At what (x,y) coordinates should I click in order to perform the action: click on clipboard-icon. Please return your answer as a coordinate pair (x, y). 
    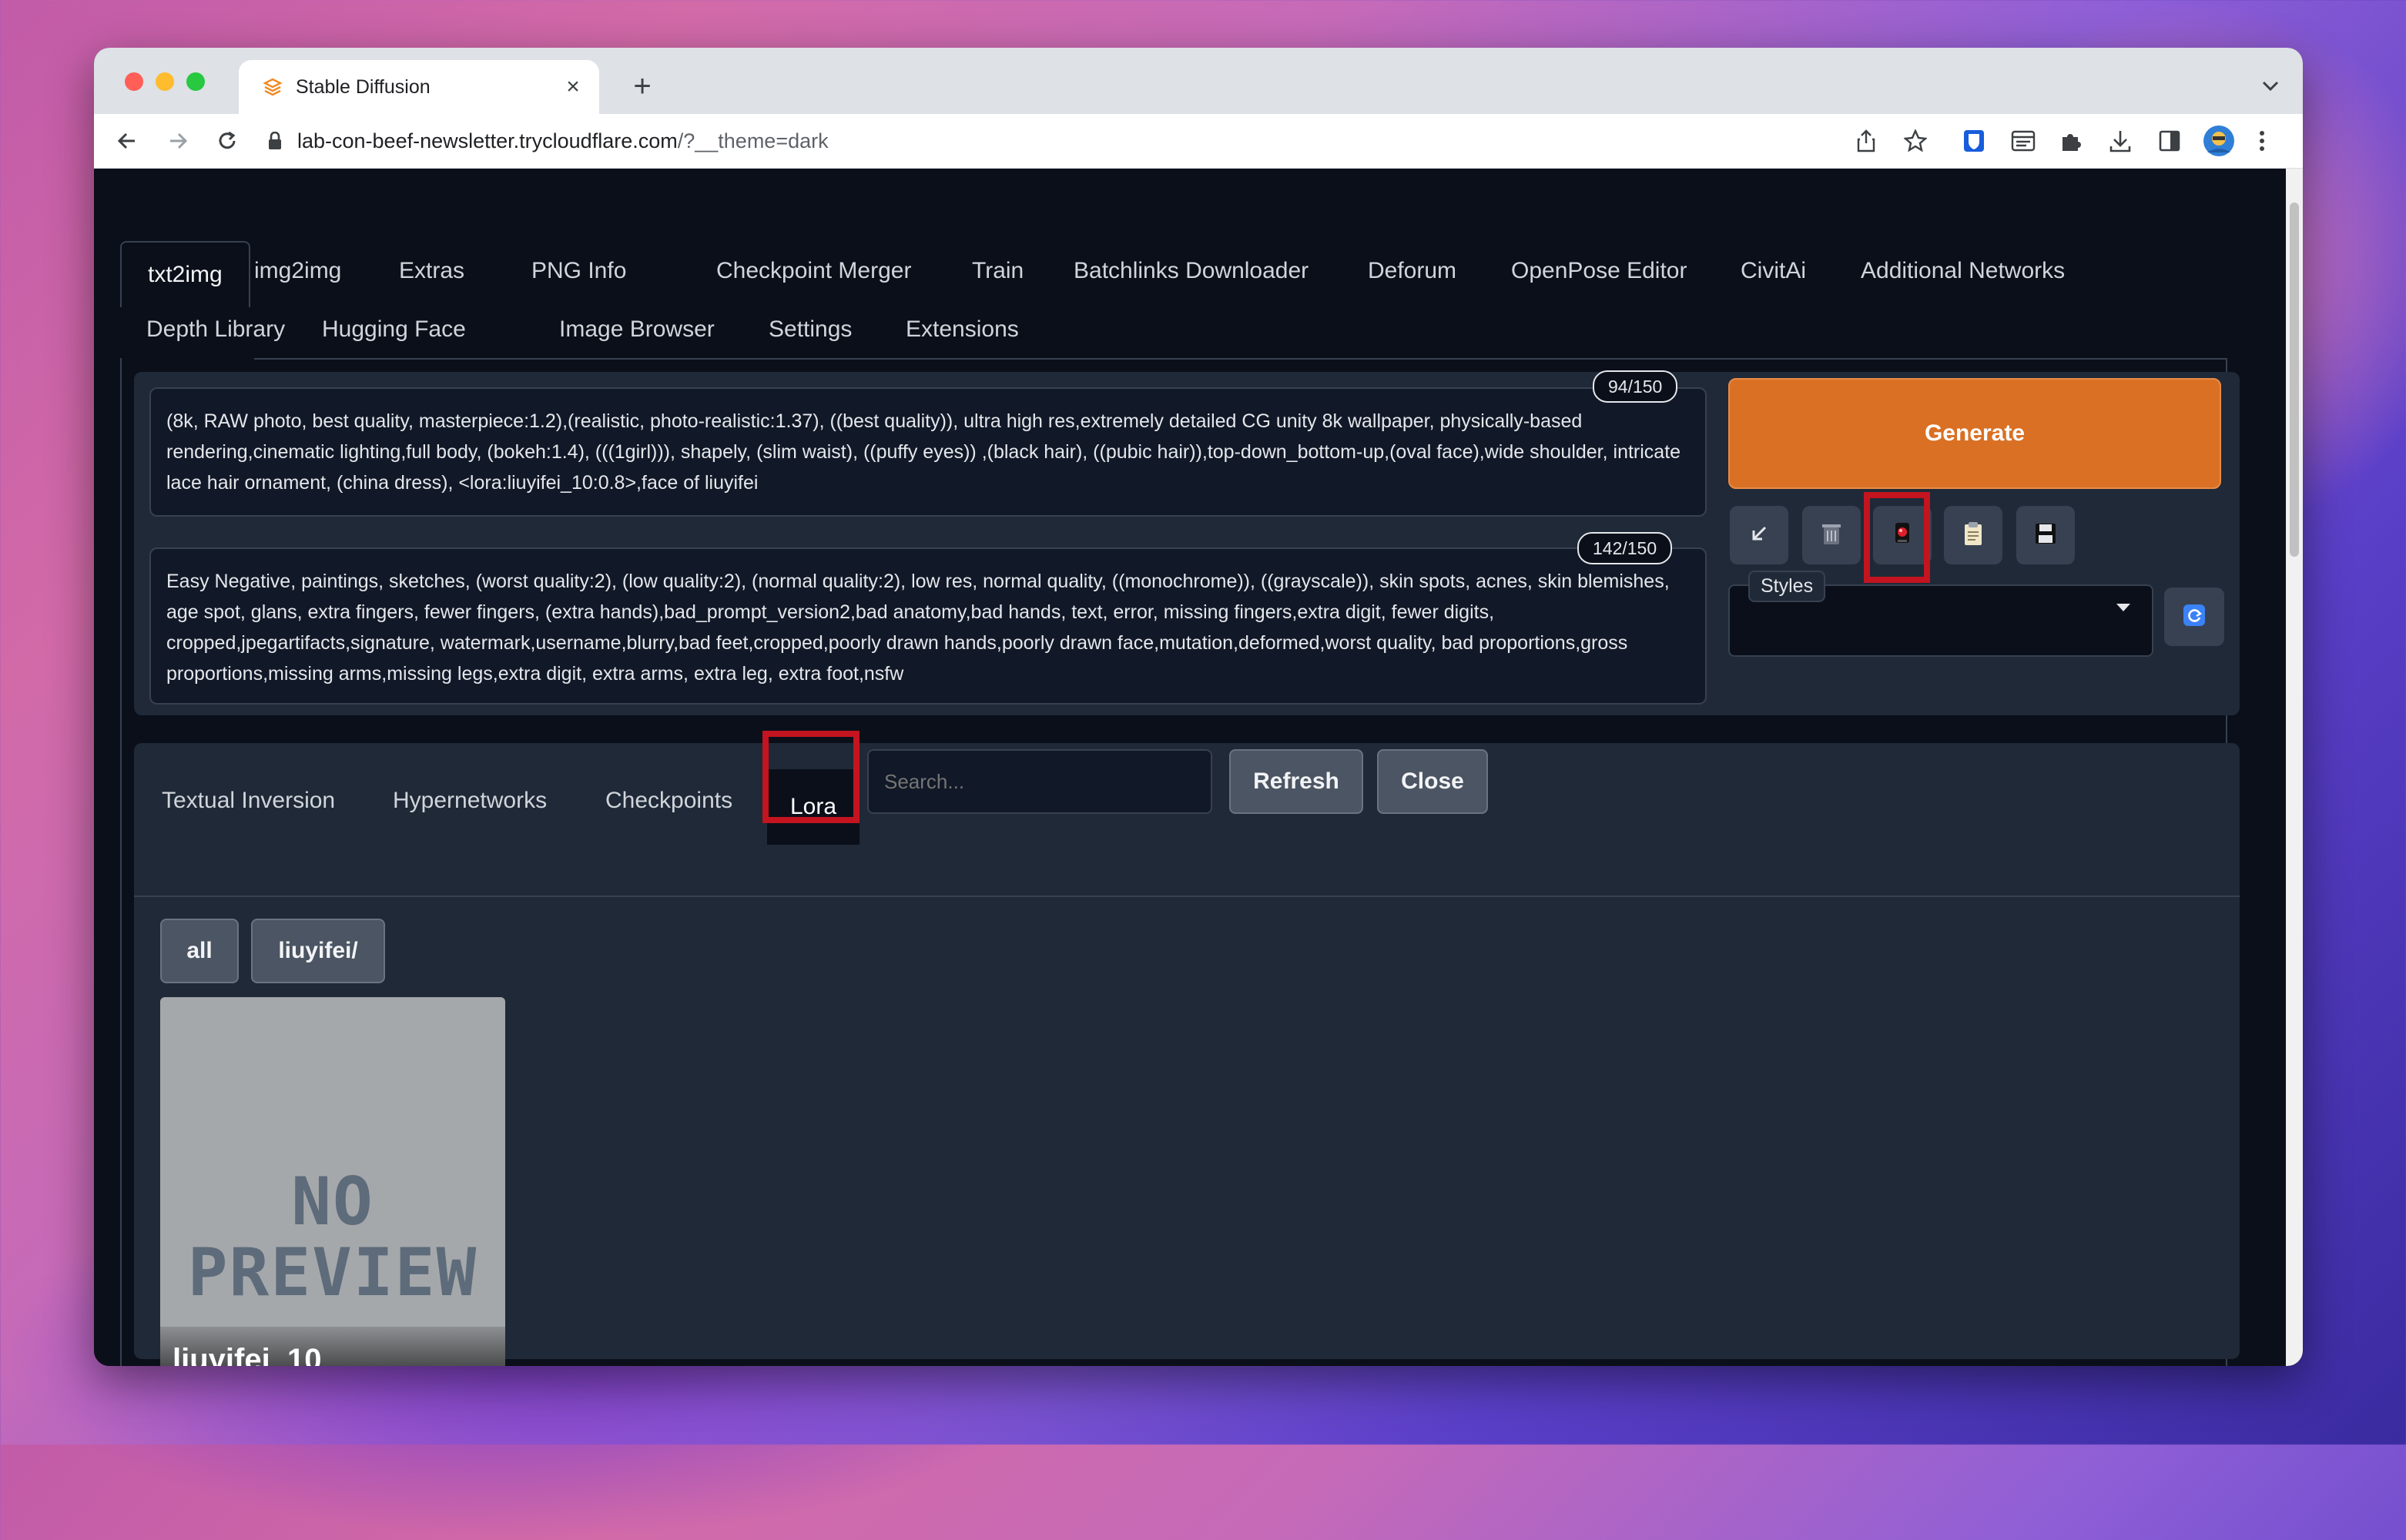
    Looking at the image, I should click on (1973, 536).